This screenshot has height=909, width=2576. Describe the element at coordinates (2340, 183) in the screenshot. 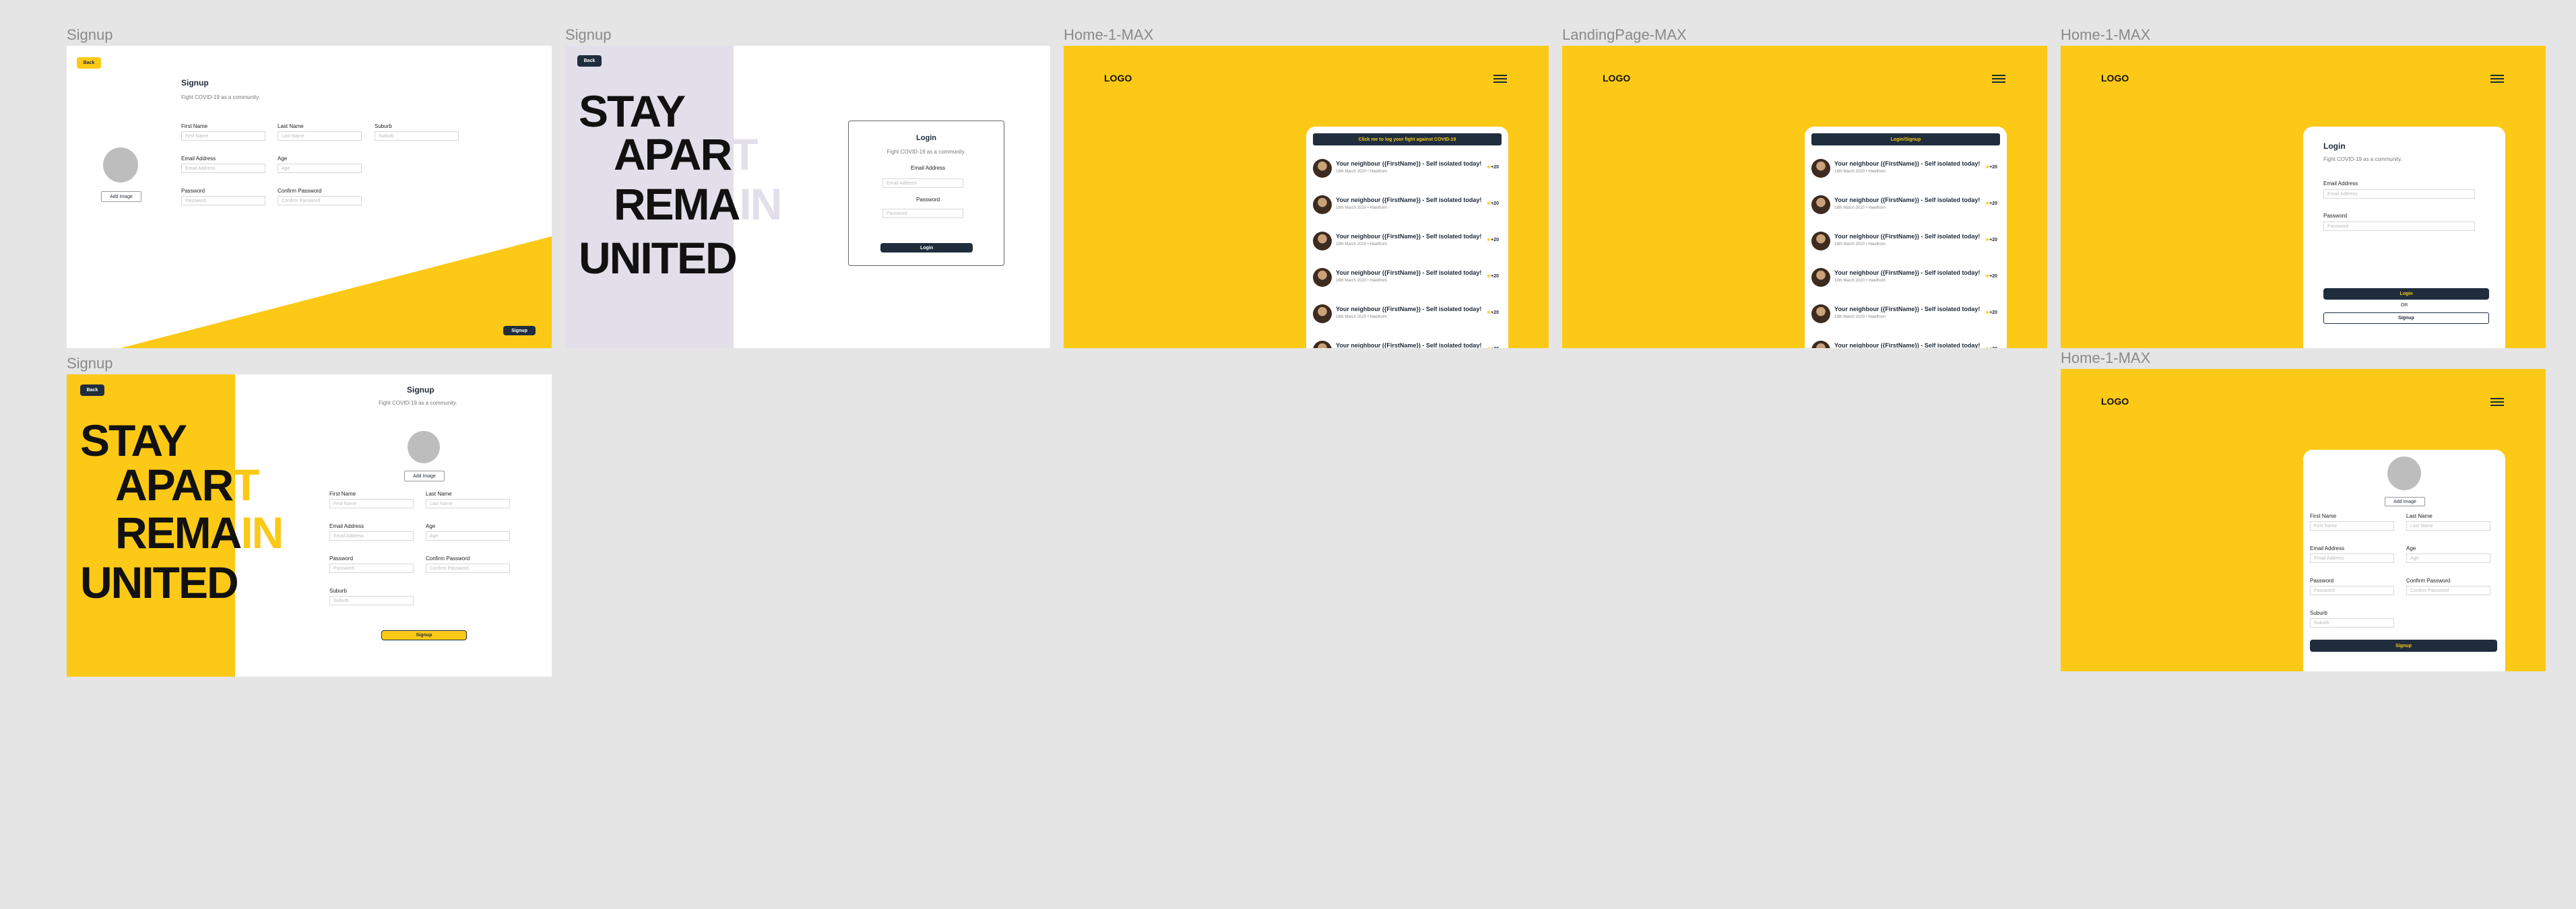

I see `login-email-label: Email Address` at that location.